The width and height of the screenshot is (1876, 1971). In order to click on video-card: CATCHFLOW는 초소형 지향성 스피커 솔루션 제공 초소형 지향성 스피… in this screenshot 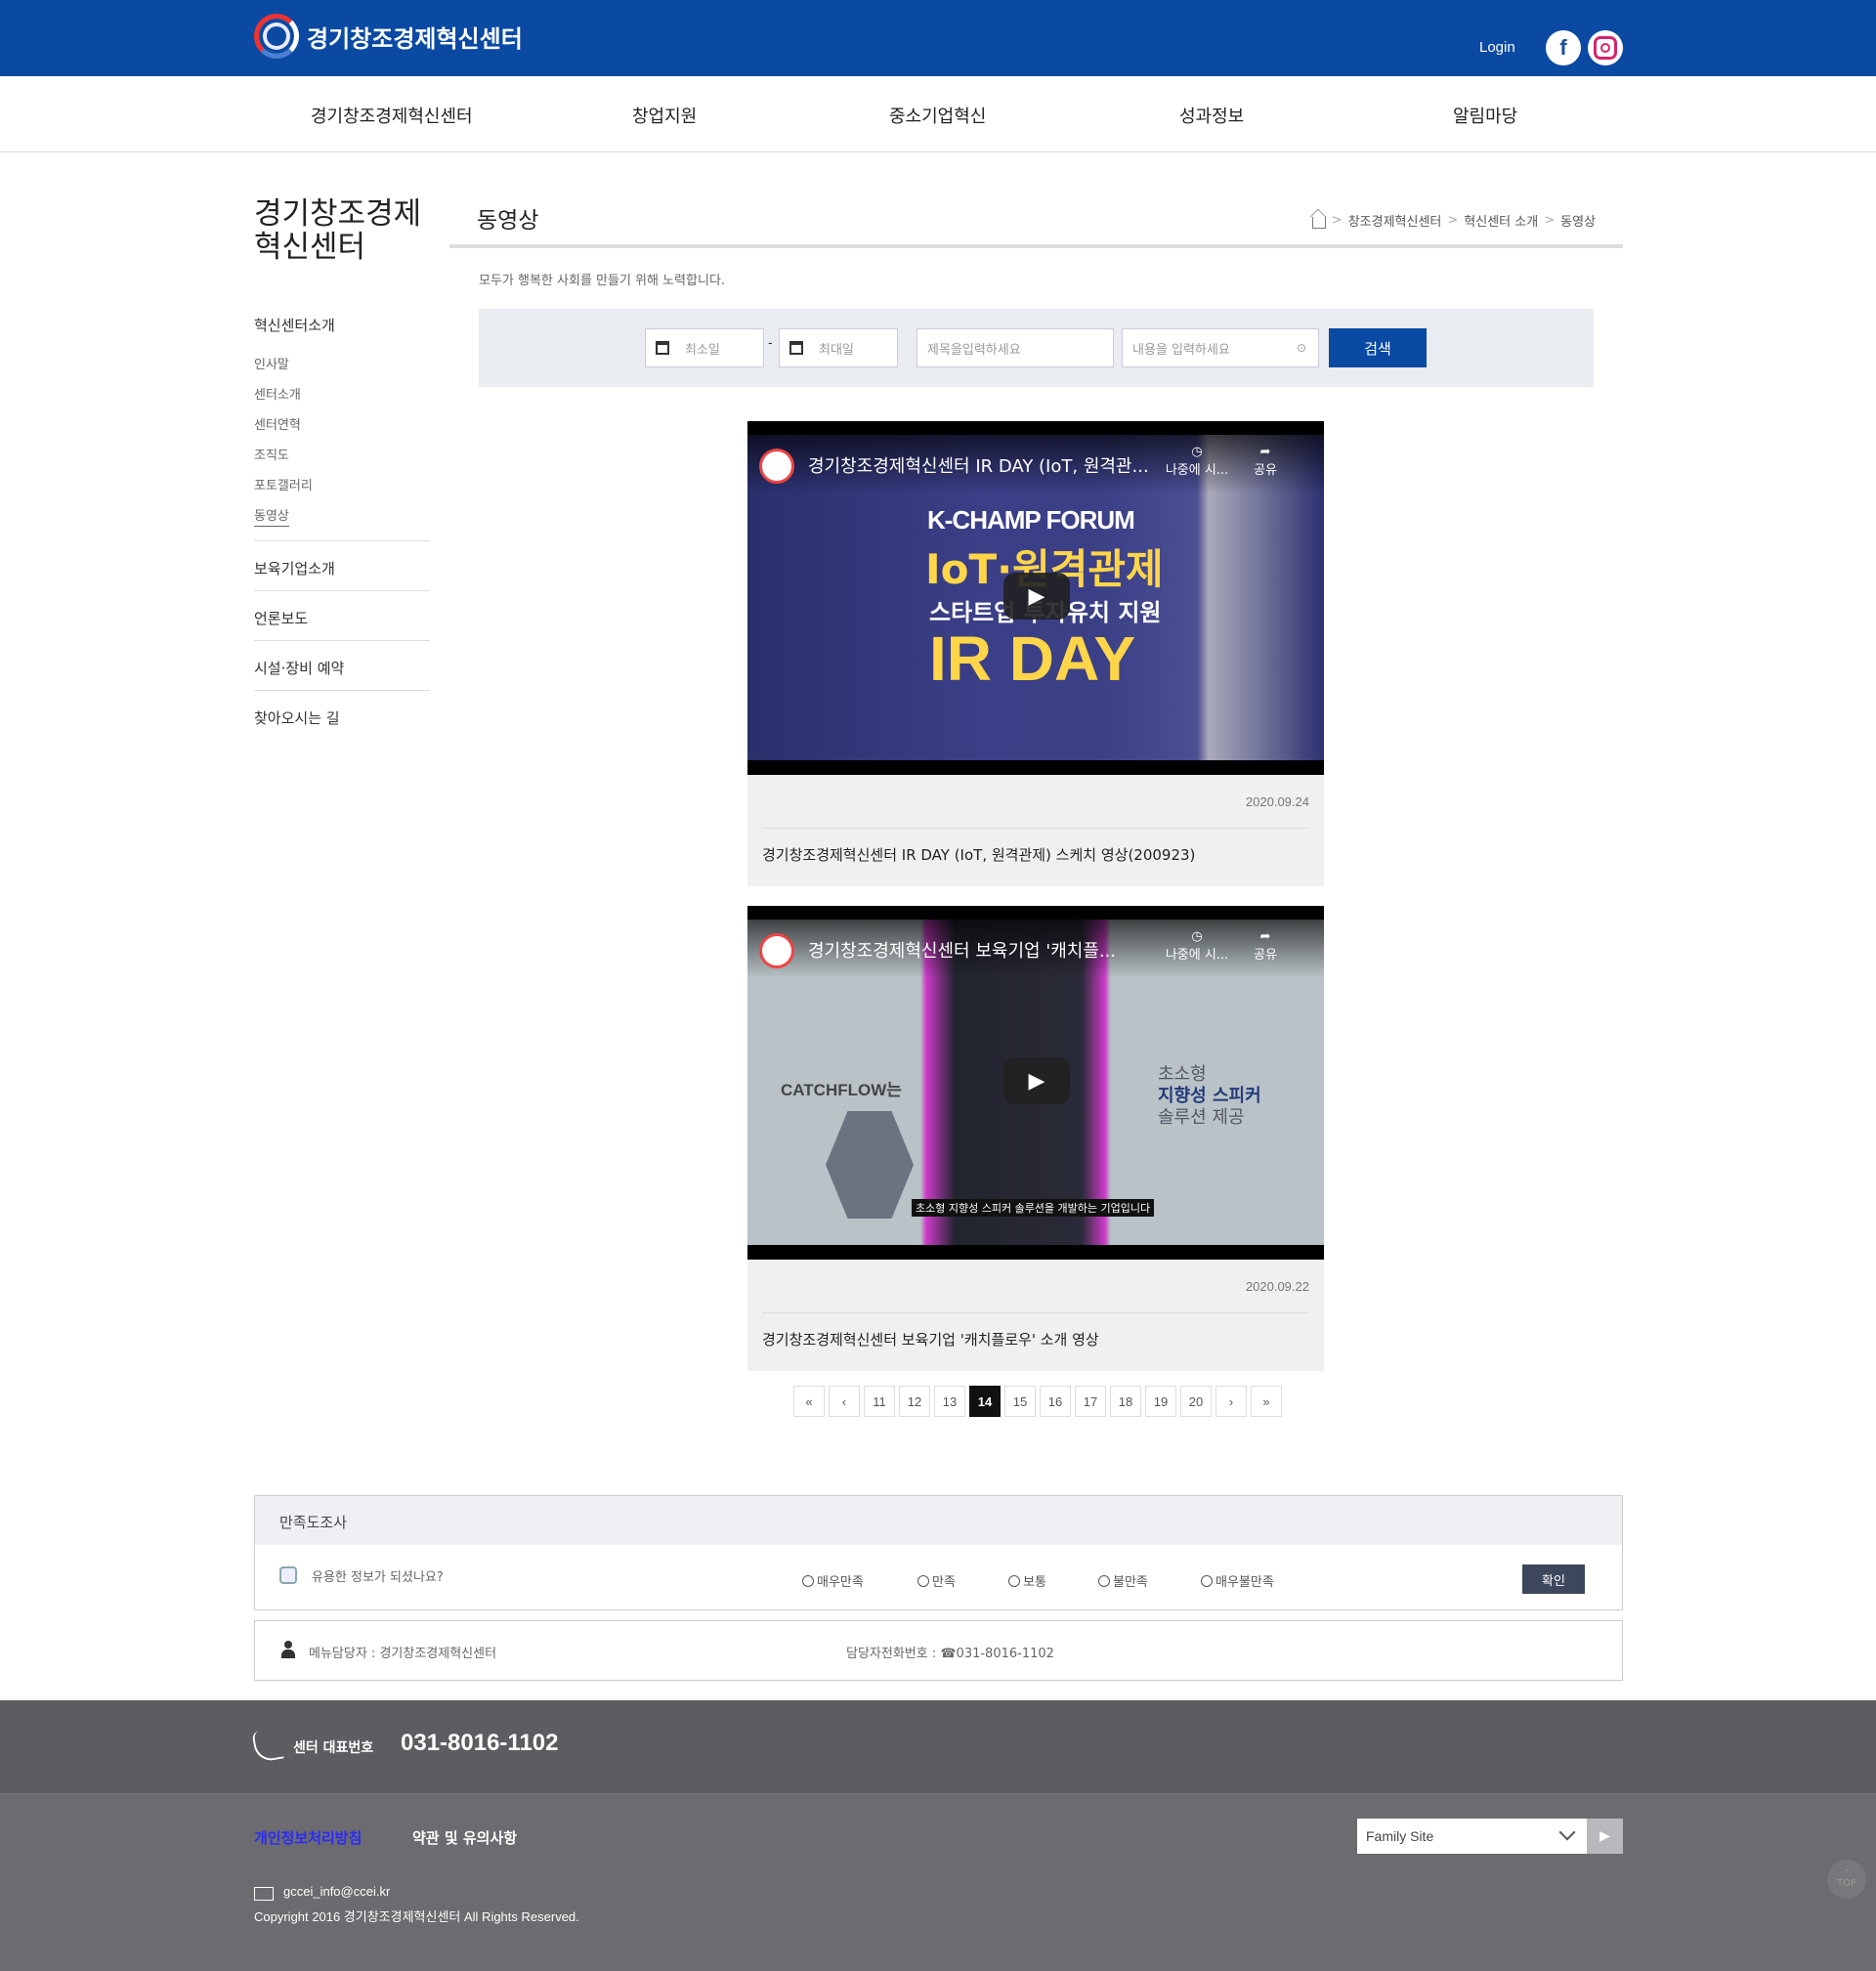, I will do `click(1035, 1138)`.